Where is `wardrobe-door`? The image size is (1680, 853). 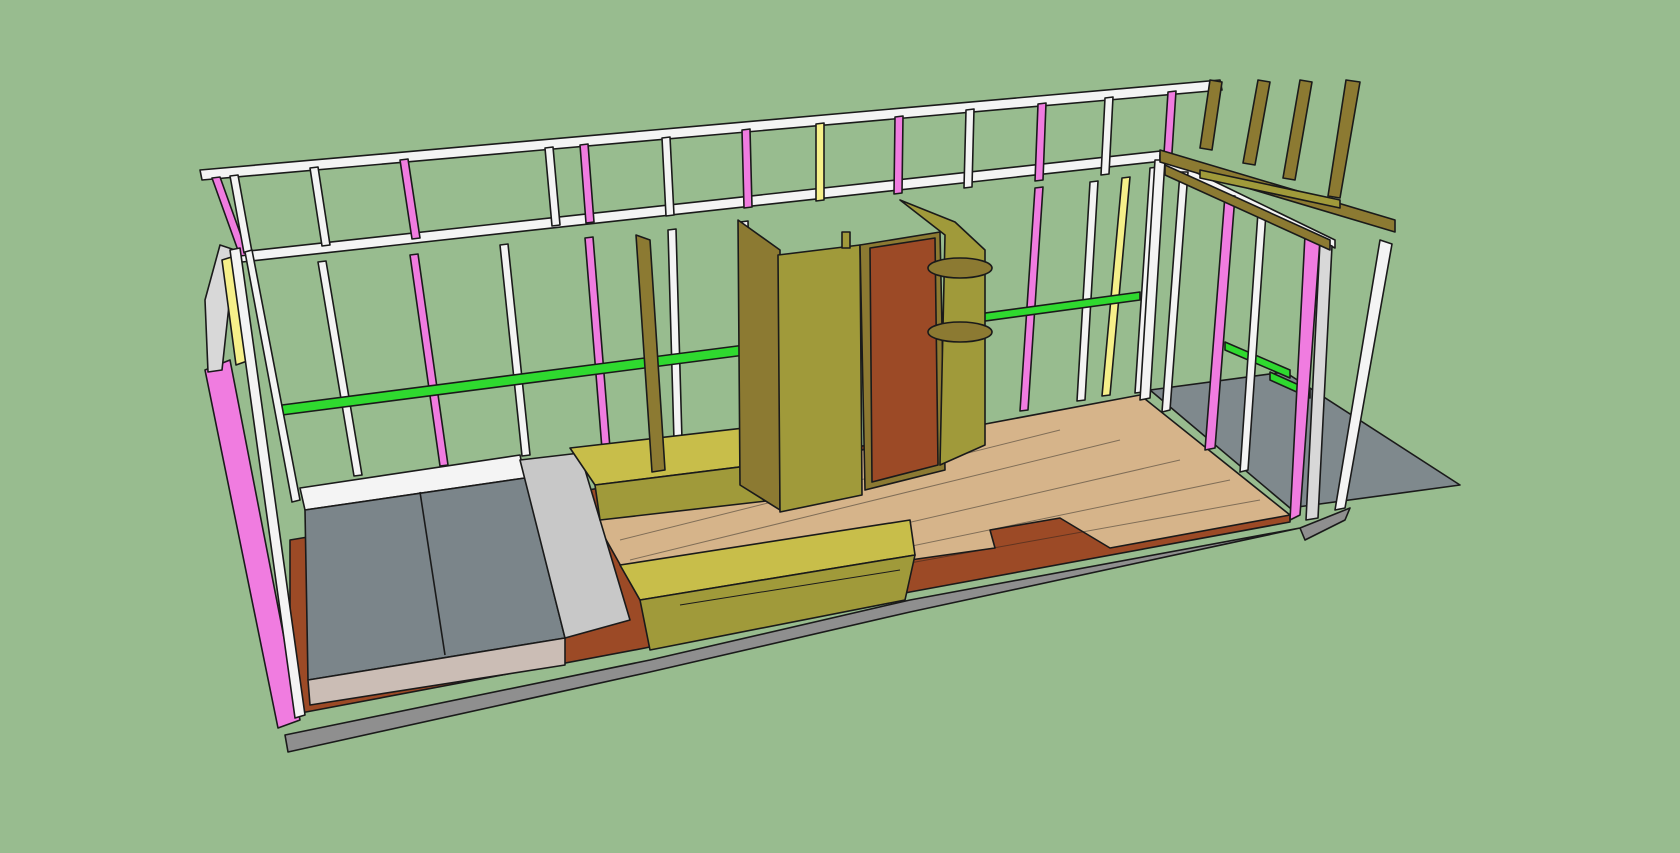
wardrobe-door is located at coordinates (820, 378).